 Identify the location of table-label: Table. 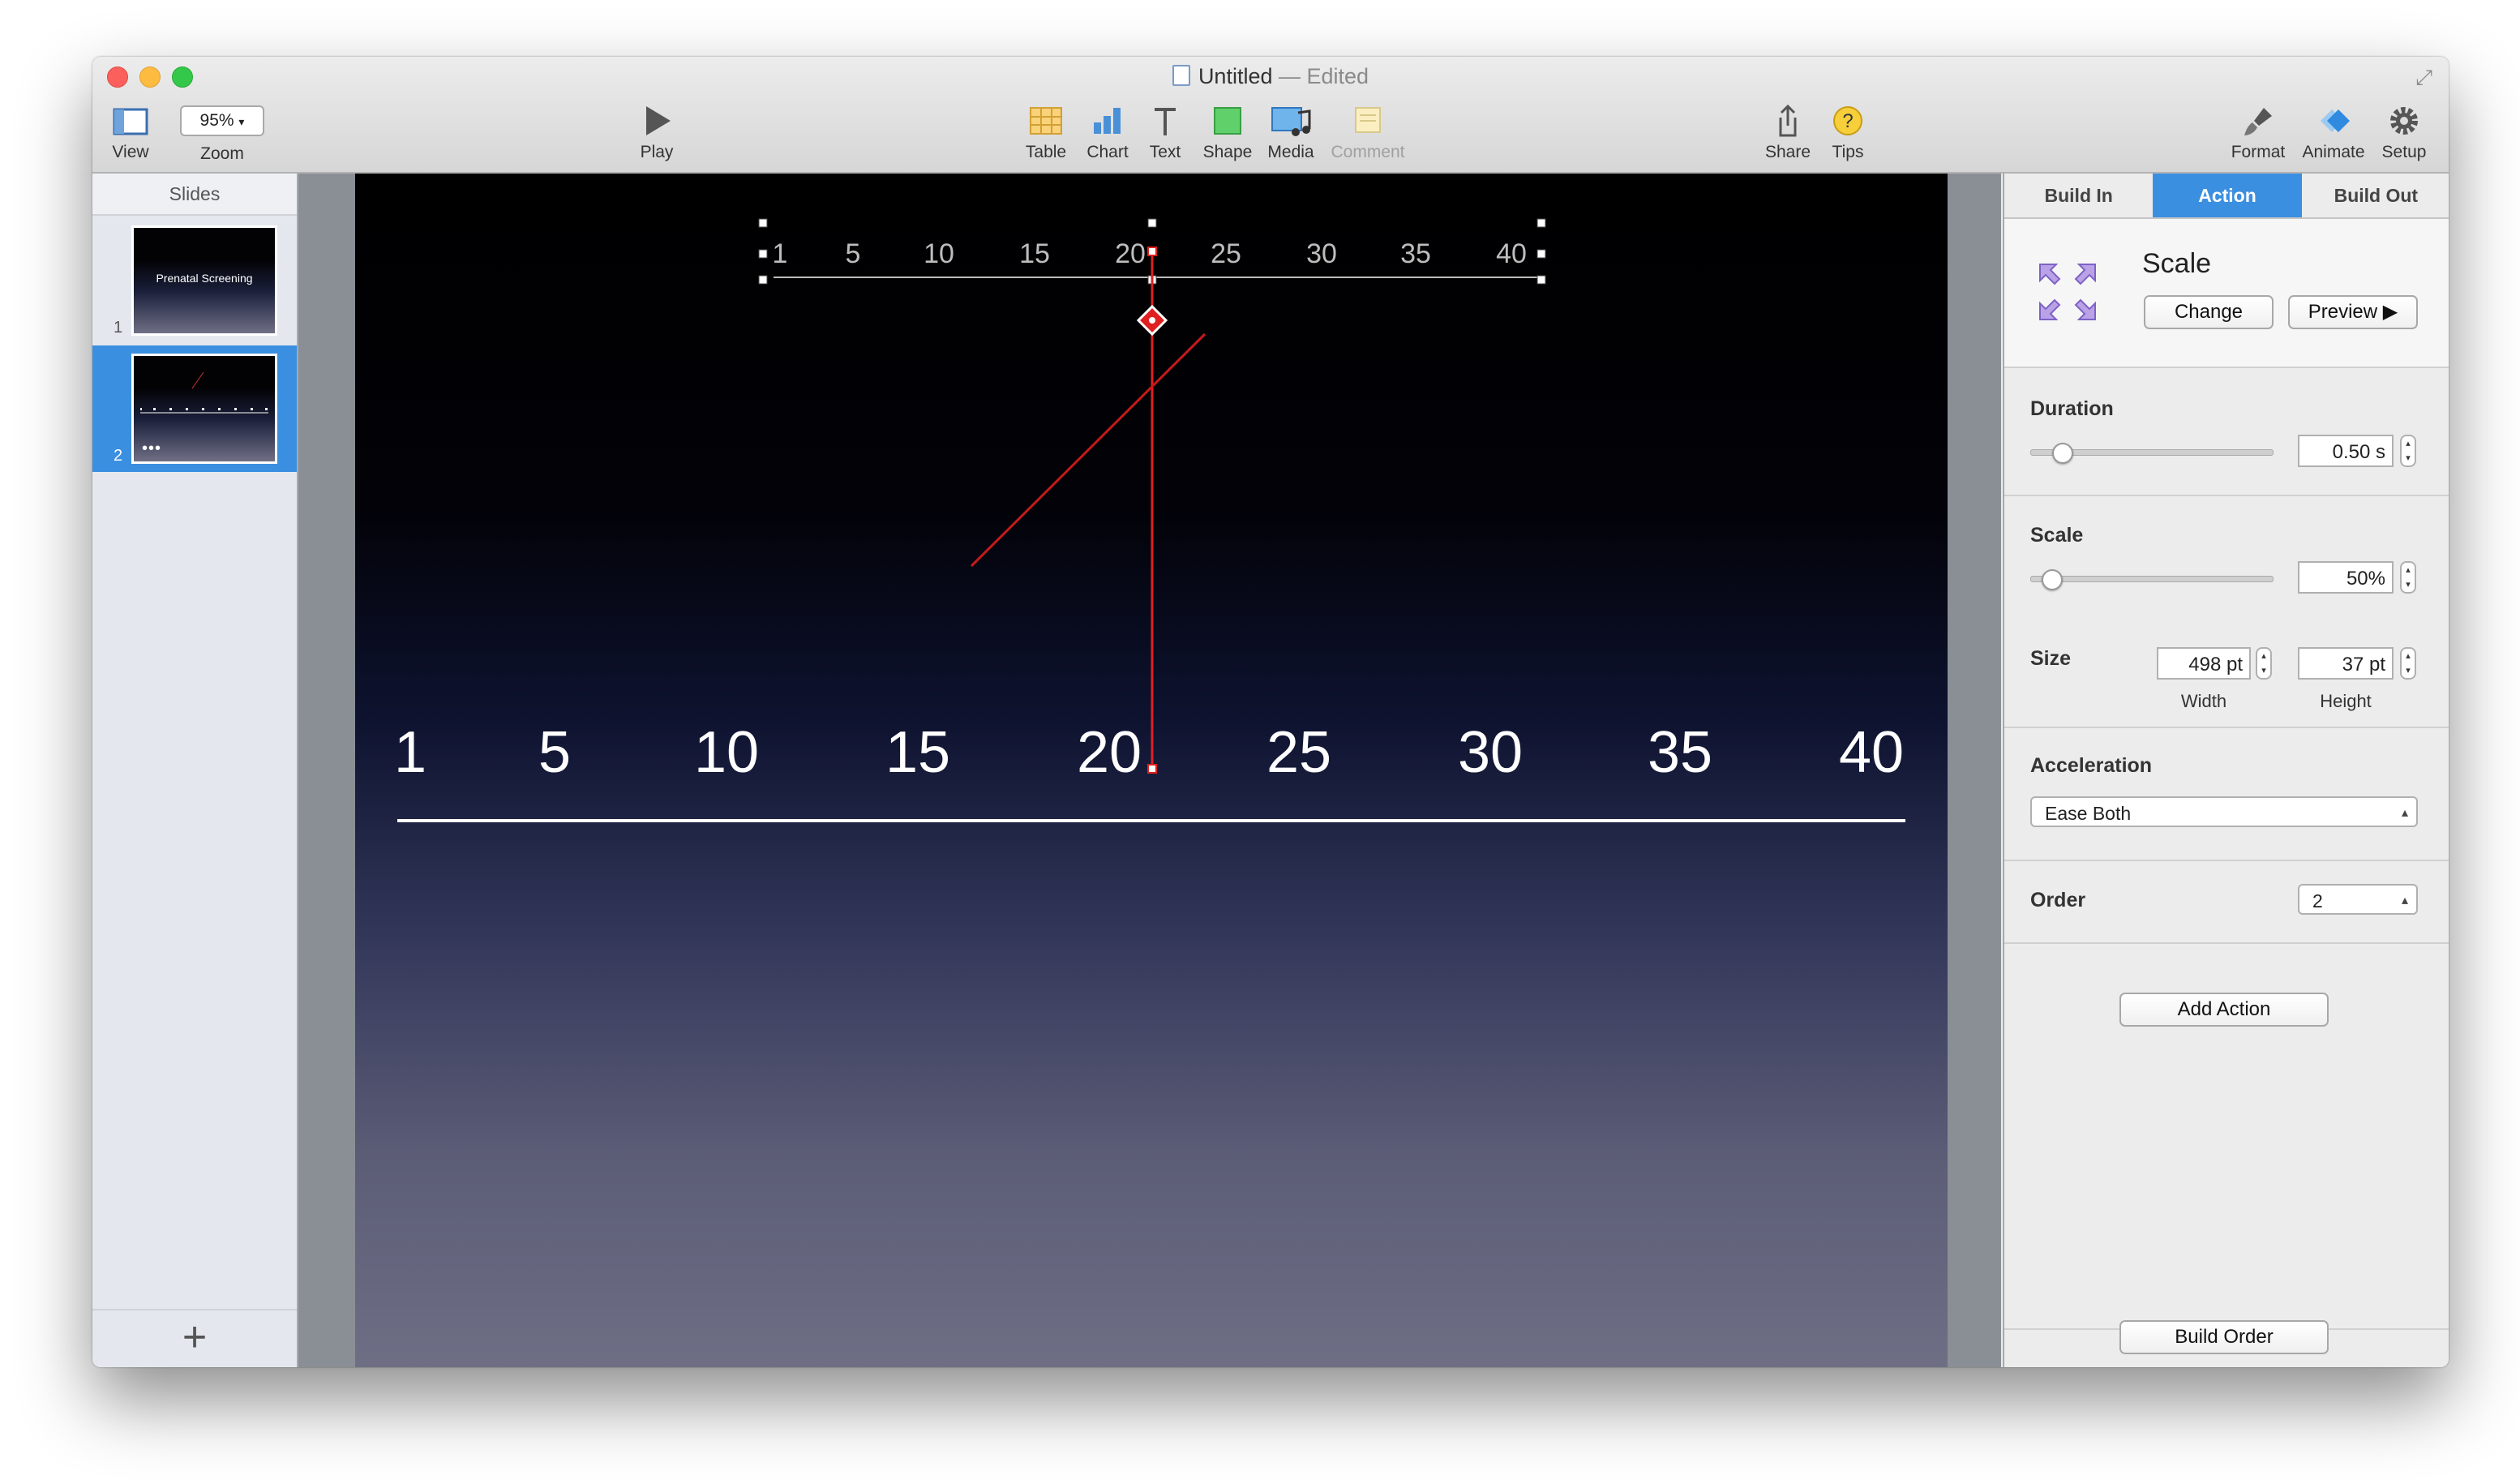
(1046, 152).